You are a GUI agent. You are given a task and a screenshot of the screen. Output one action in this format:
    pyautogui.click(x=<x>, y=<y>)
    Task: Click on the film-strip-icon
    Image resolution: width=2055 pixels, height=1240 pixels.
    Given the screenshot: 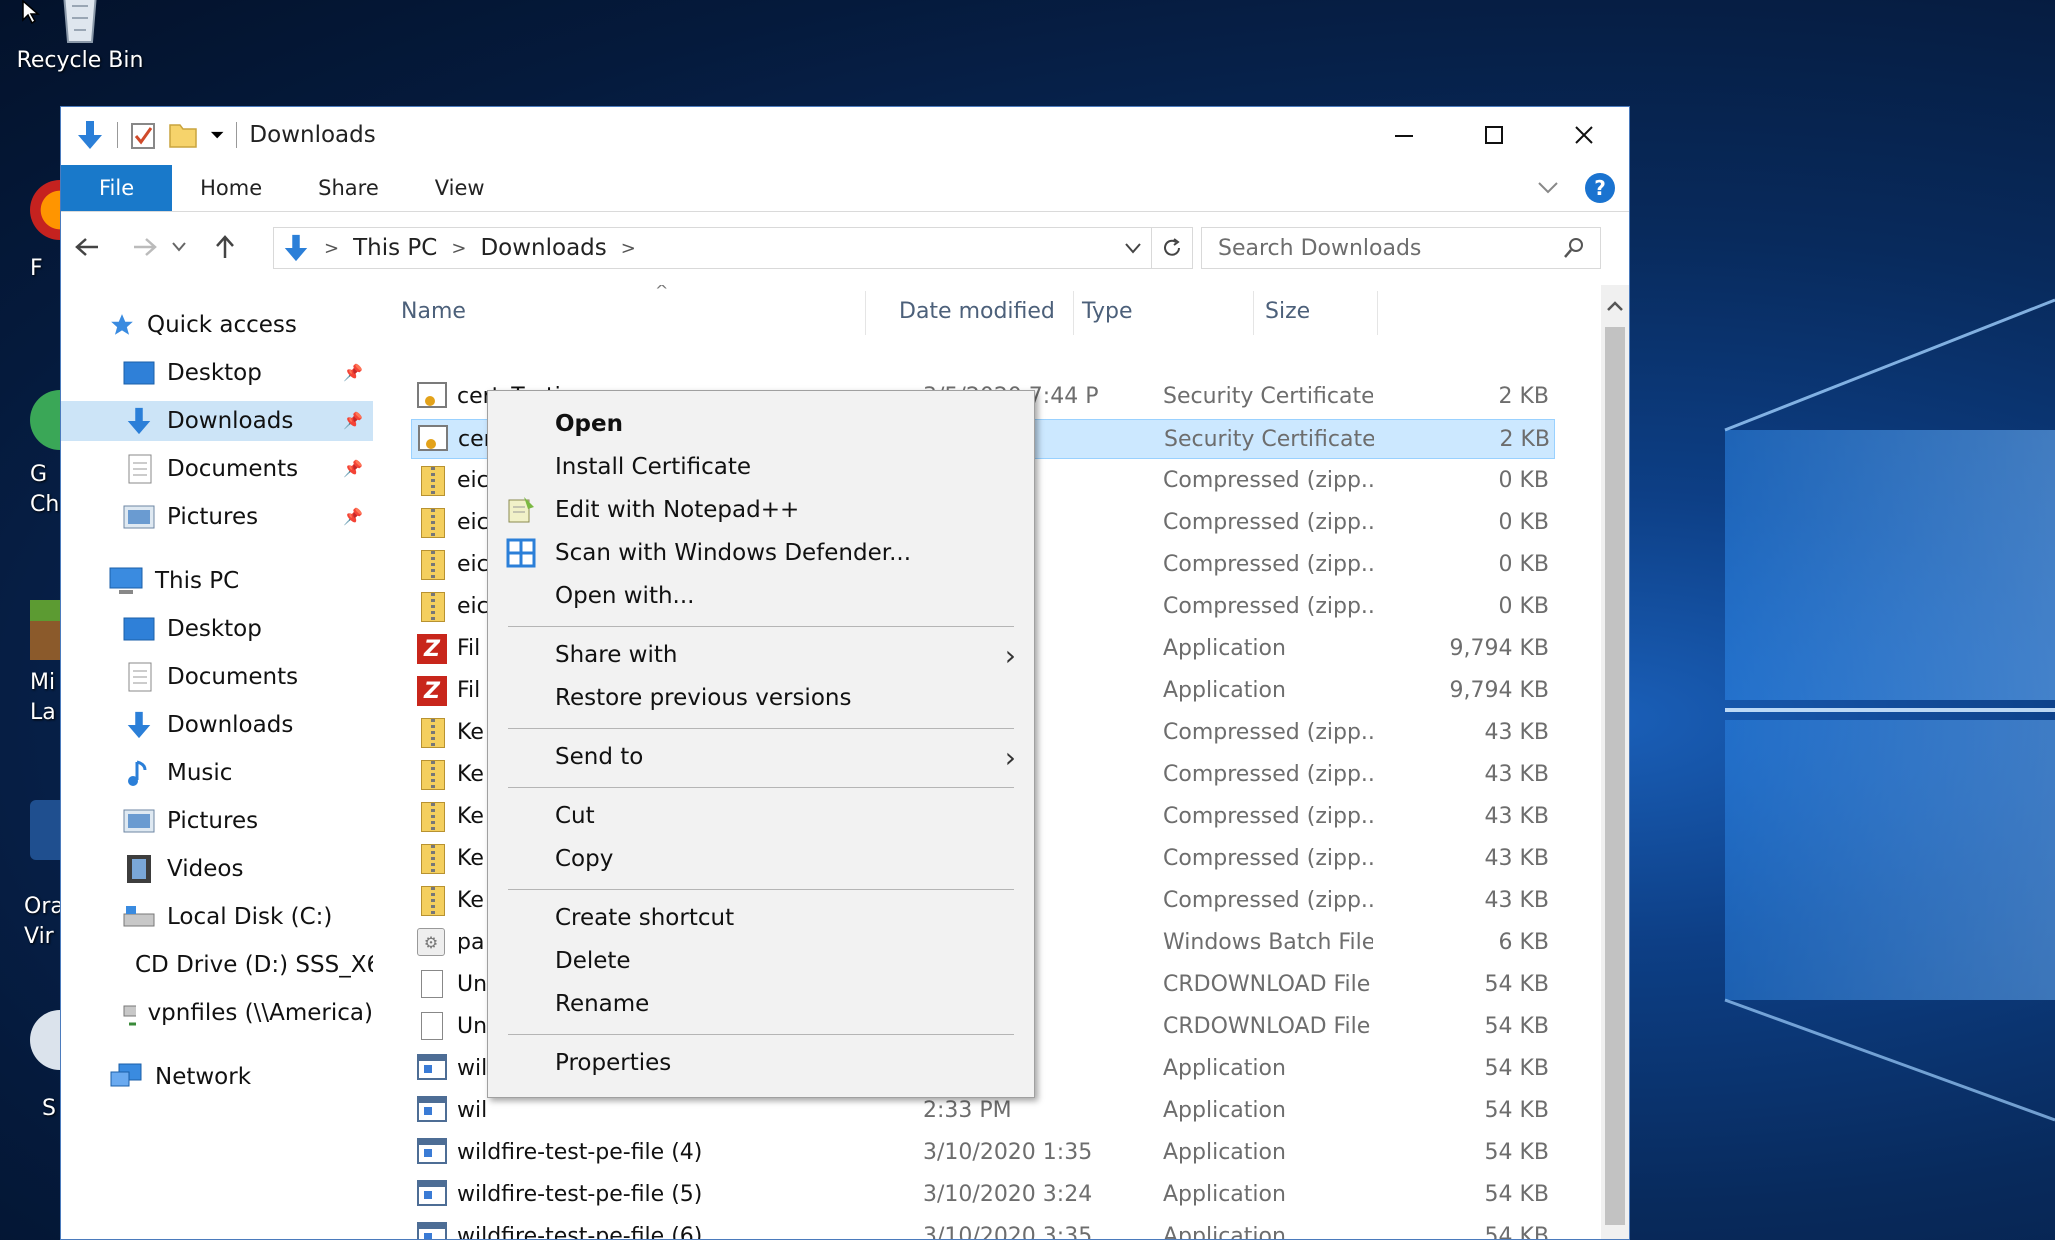 What is the action you would take?
    pyautogui.click(x=139, y=869)
    